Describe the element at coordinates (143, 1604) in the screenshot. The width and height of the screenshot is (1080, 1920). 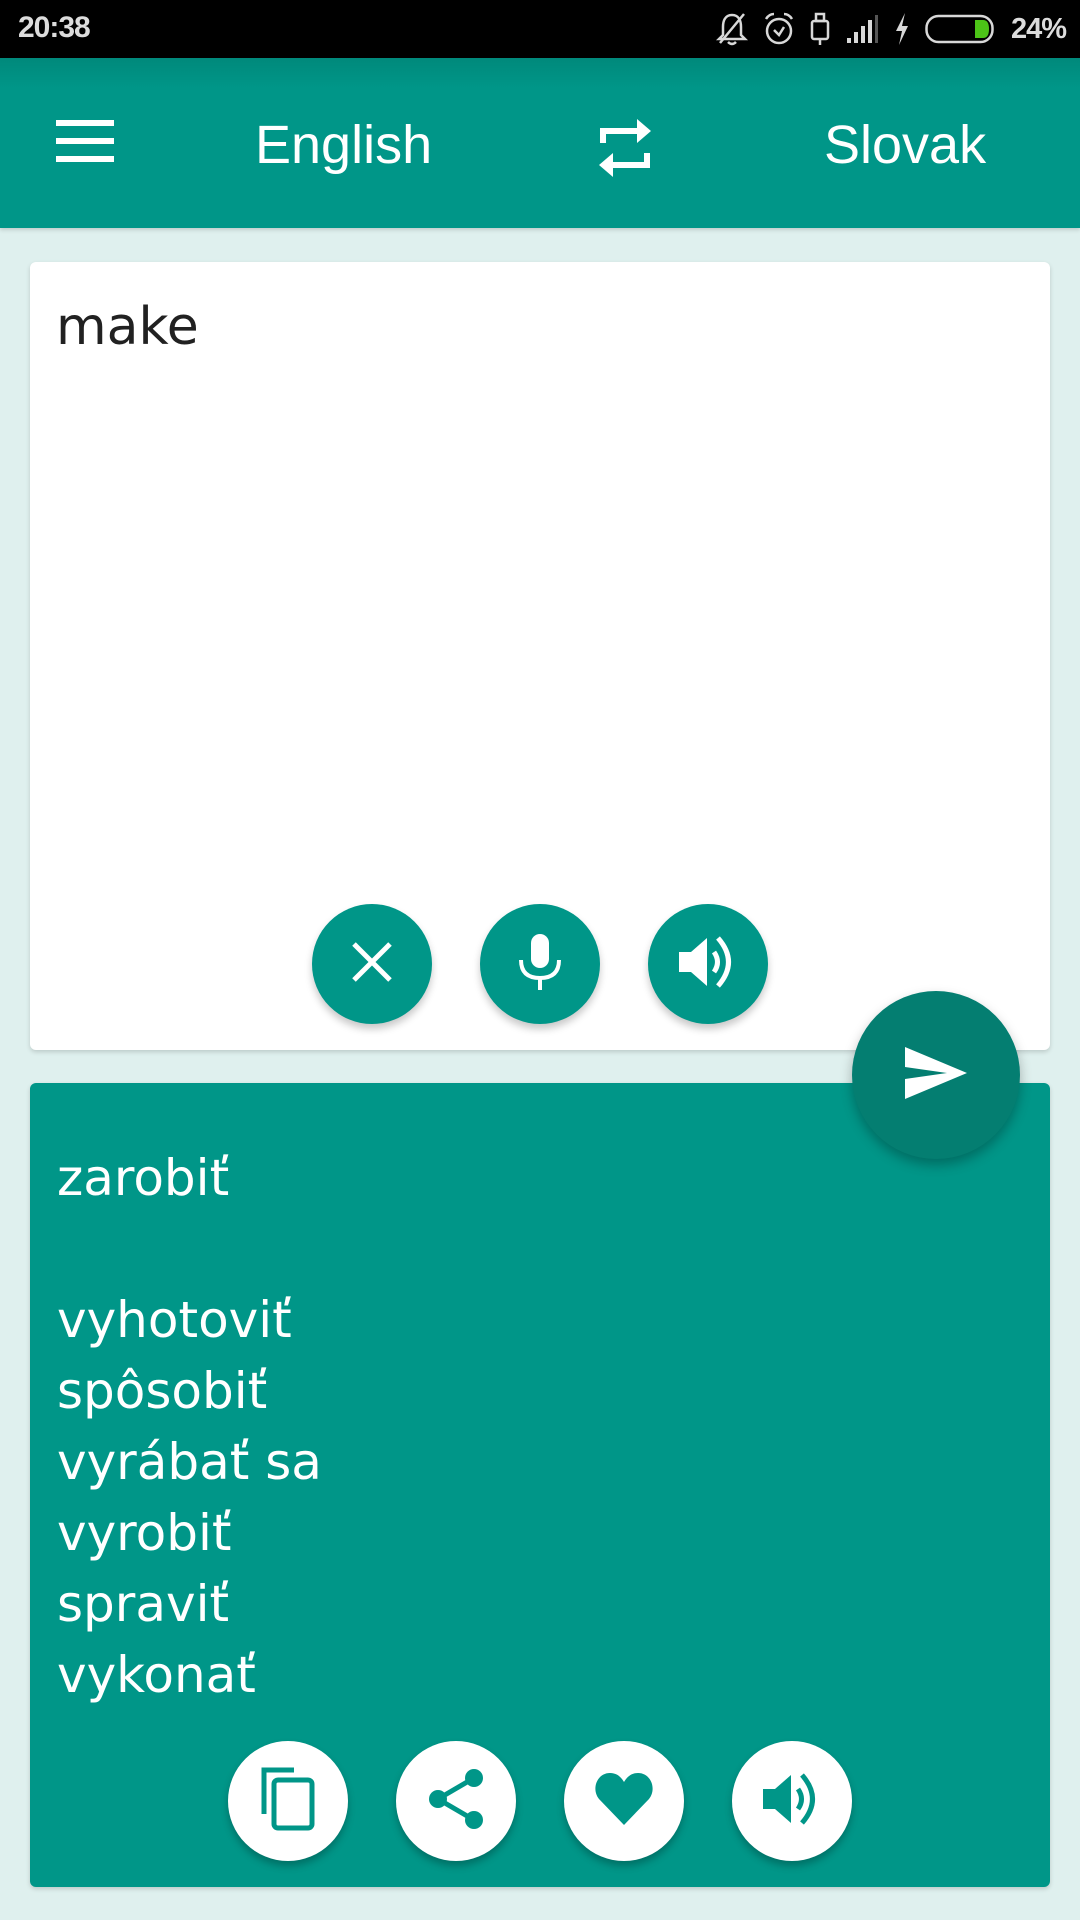
I see `translation-line: spraviť` at that location.